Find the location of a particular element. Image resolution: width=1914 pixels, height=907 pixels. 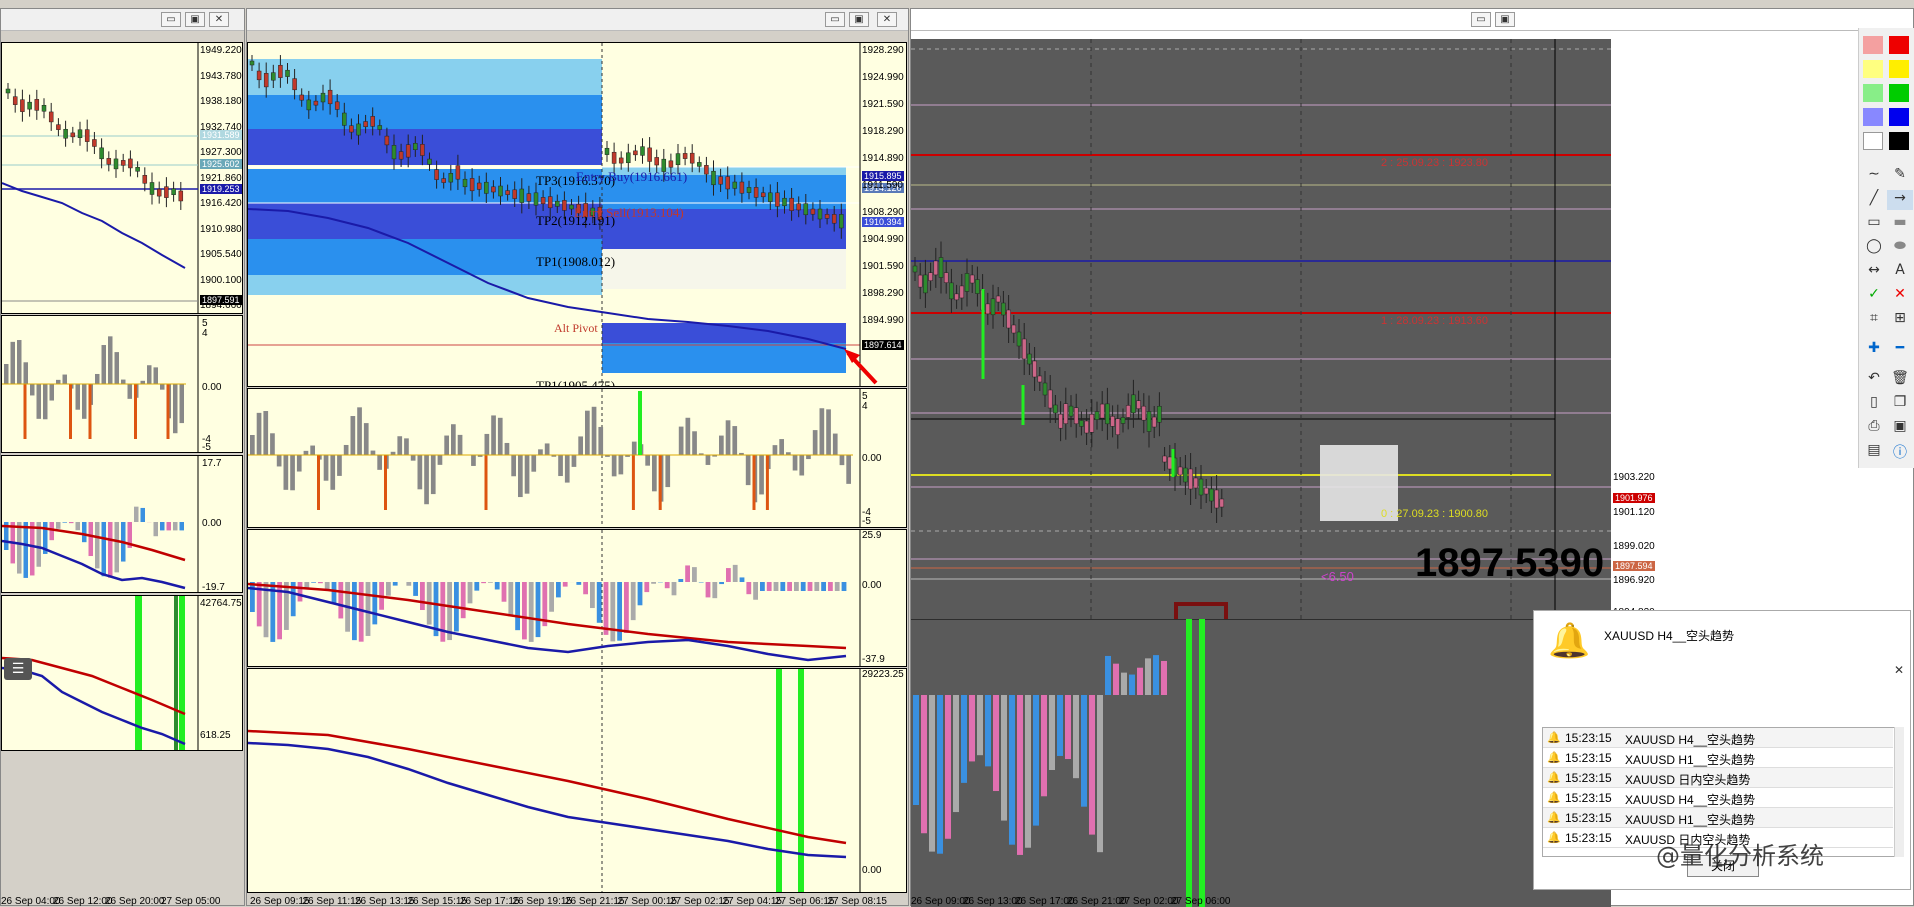

alert-time: 15:23:15 is located at coordinates (1588, 798).